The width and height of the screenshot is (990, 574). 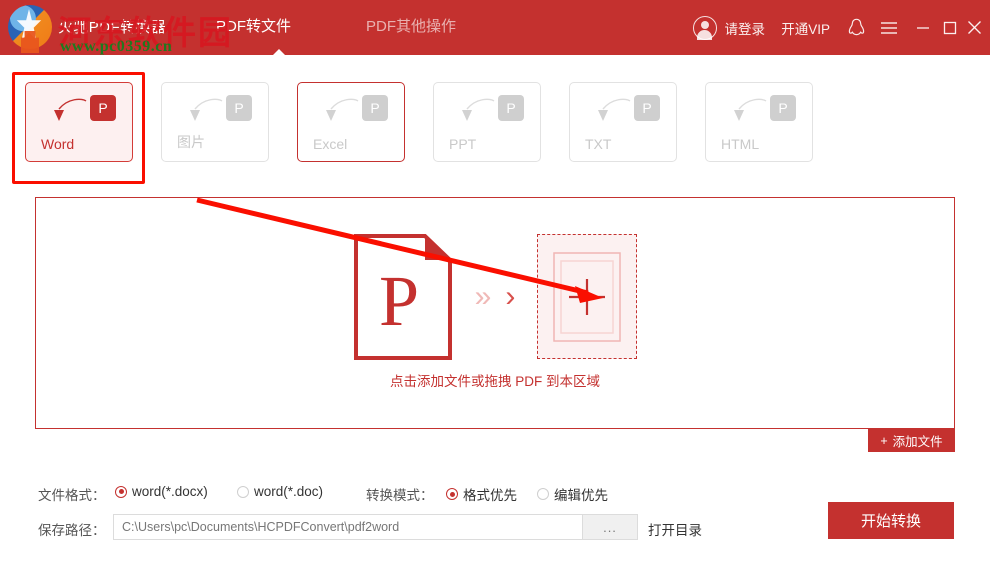 I want to click on tile-ppt: P PPT, so click(x=487, y=122).